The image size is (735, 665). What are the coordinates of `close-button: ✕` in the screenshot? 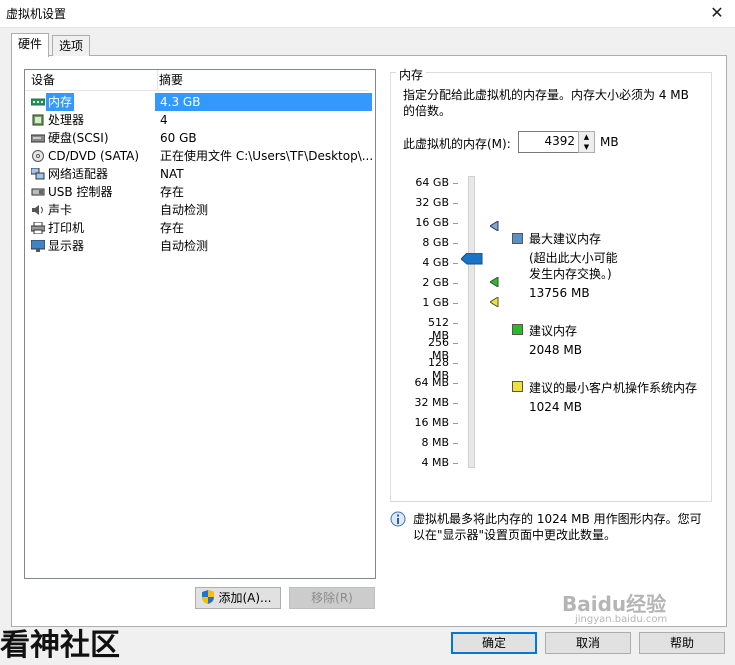 It's located at (717, 13).